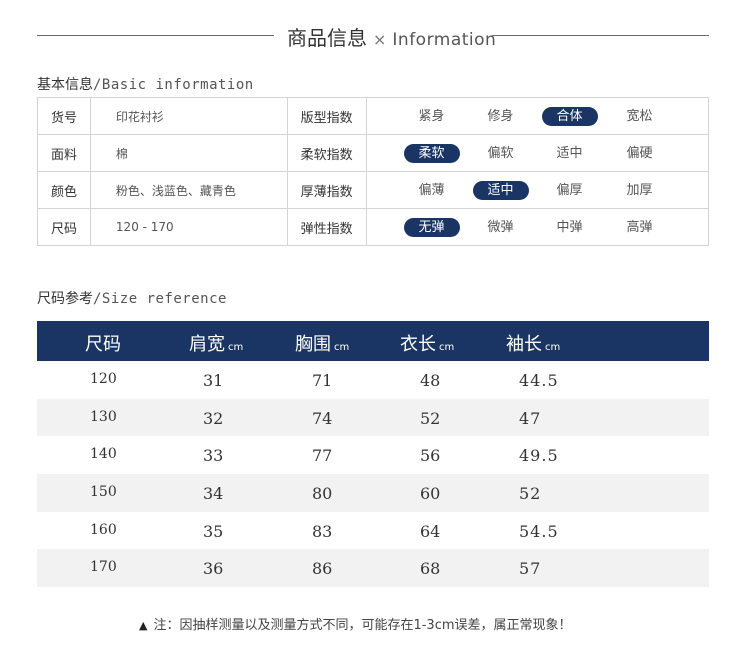 The height and width of the screenshot is (663, 750). Describe the element at coordinates (430, 380) in the screenshot. I see `table-cell: 48` at that location.